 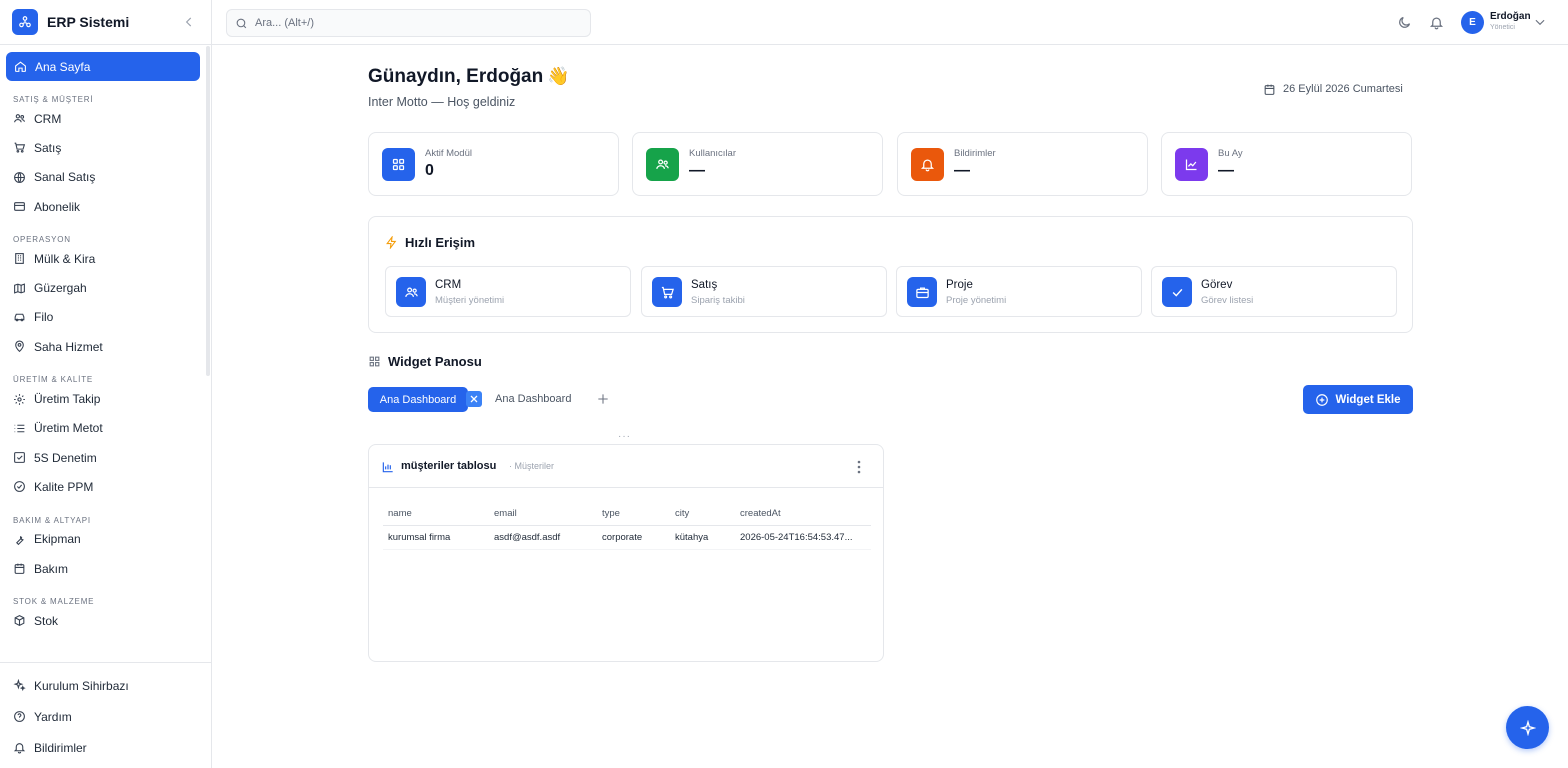 I want to click on sidebar-item-bakim: Bakım, so click(x=103, y=568).